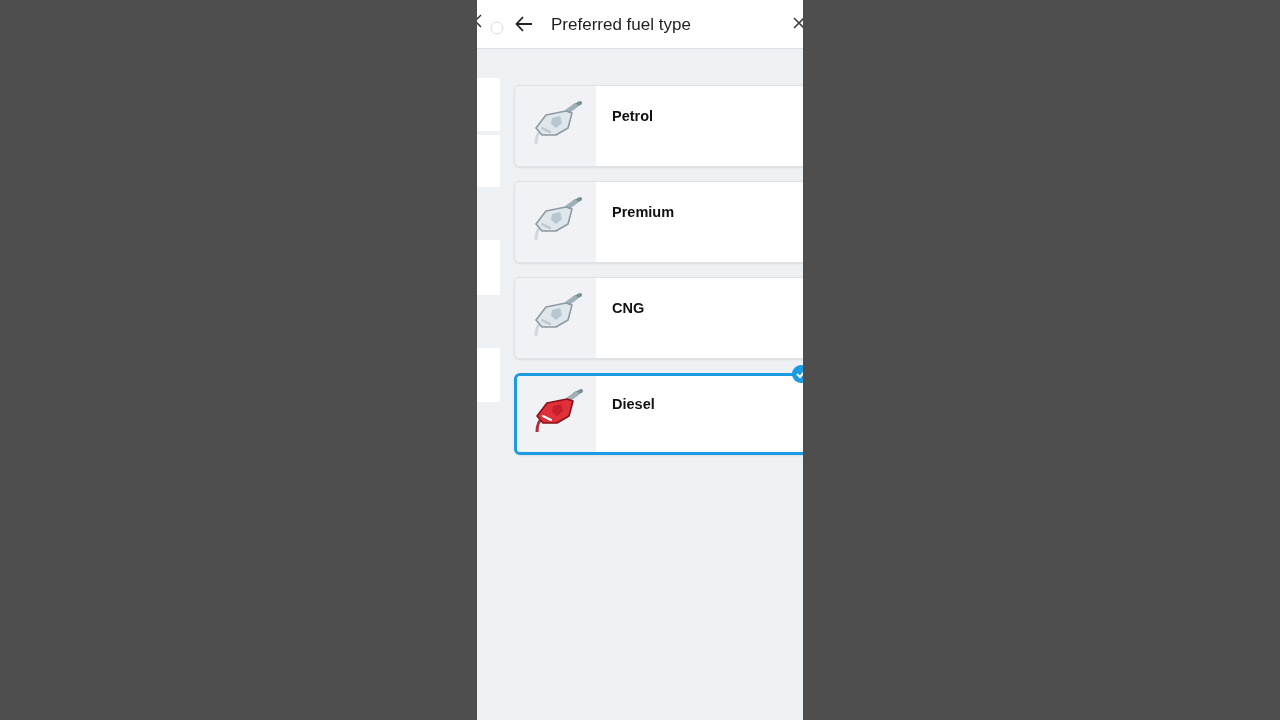 This screenshot has height=720, width=1280. What do you see at coordinates (633, 404) in the screenshot?
I see `fuel-label: Diesel` at bounding box center [633, 404].